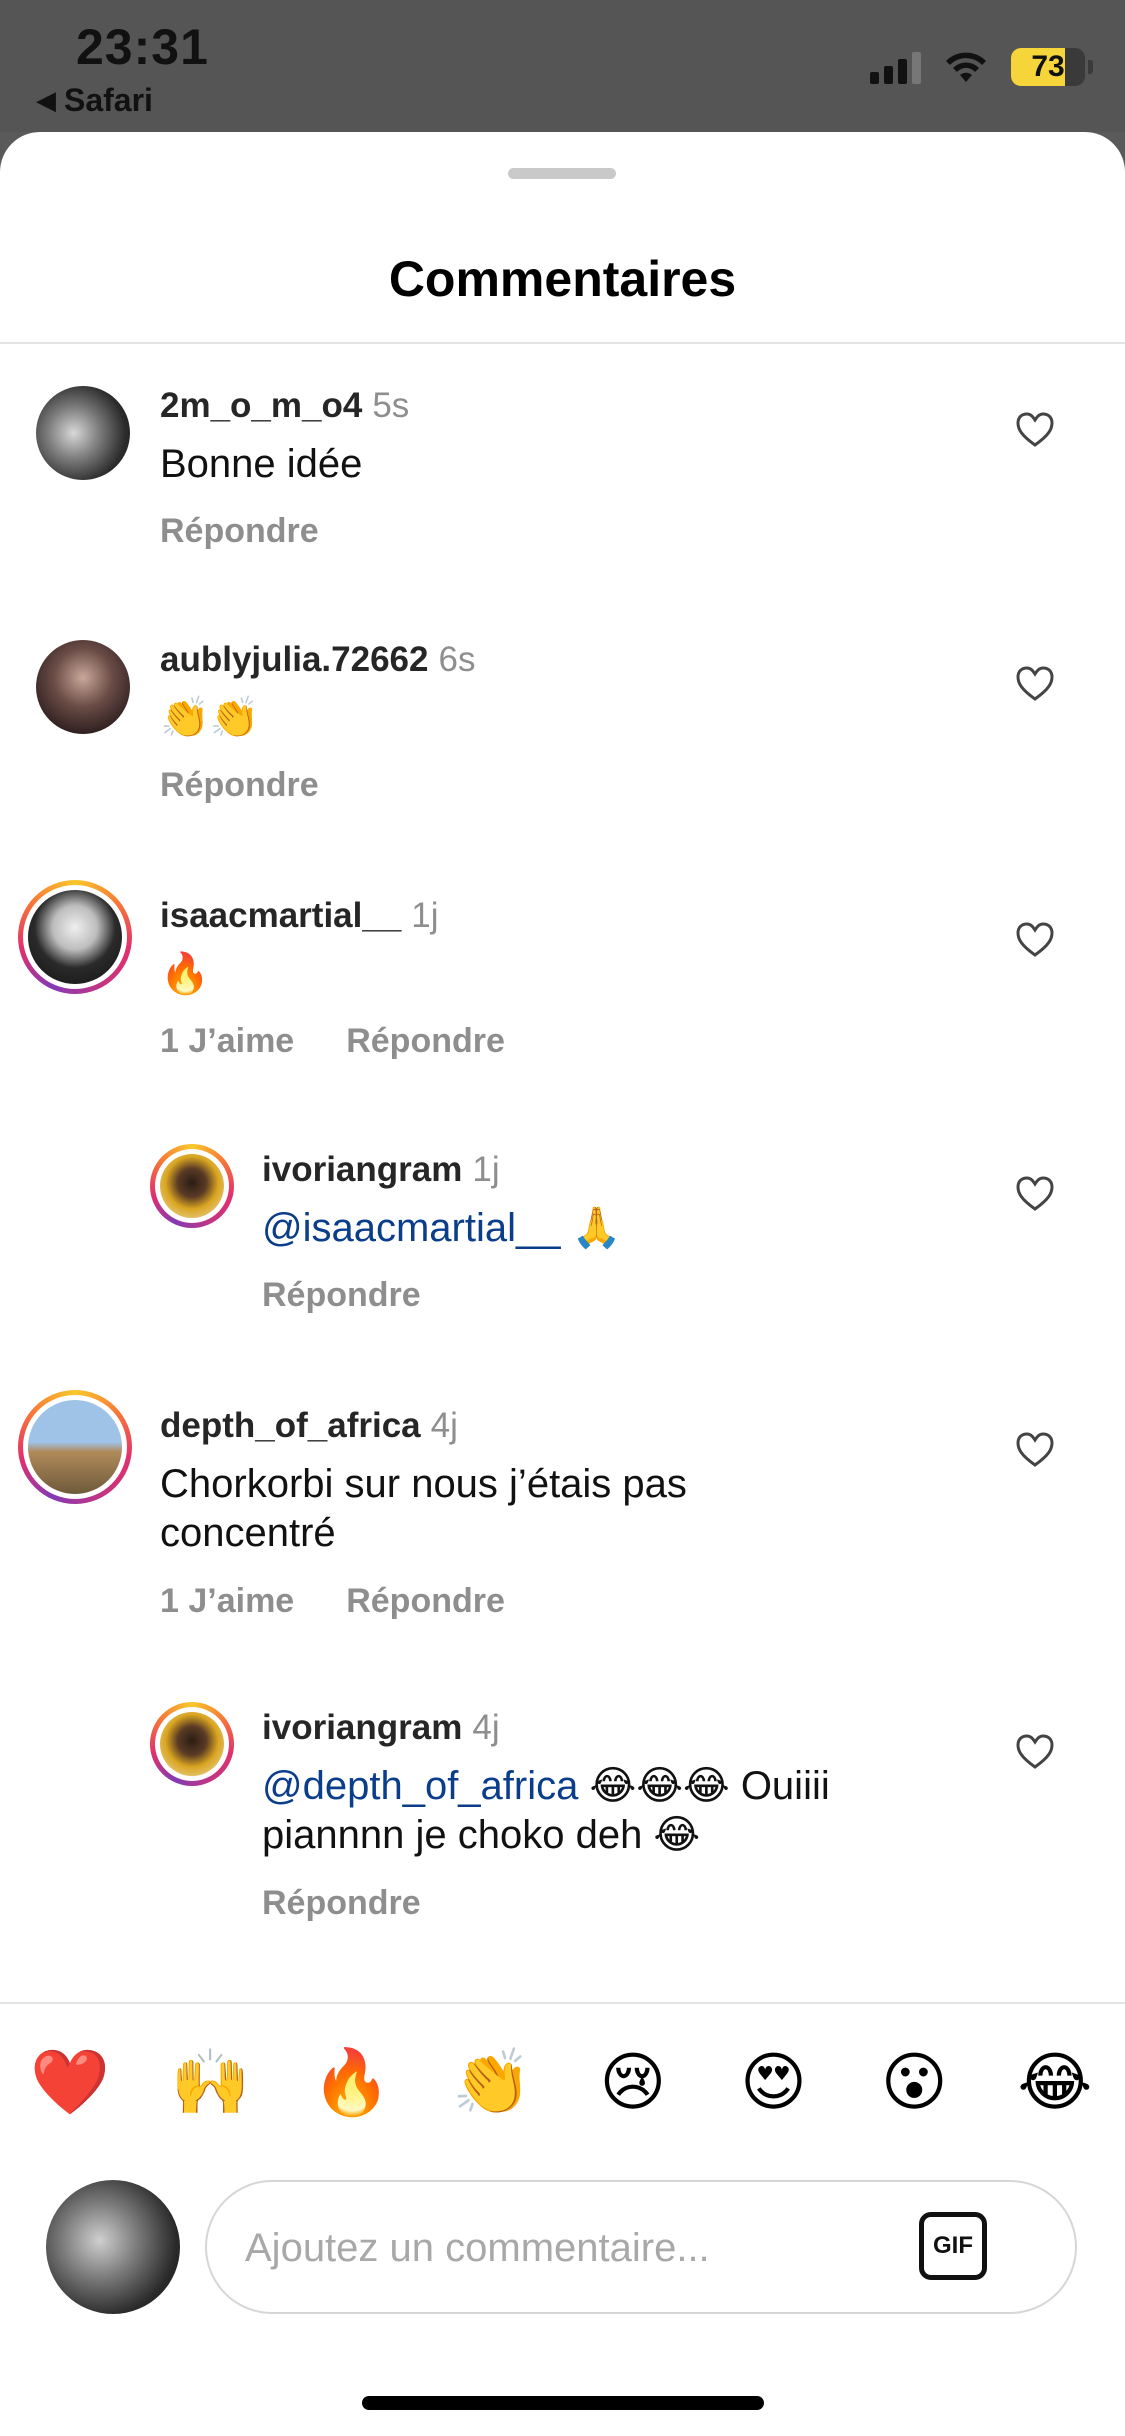 This screenshot has height=2436, width=1125. Describe the element at coordinates (895, 67) in the screenshot. I see `cellular-signal-icon` at that location.